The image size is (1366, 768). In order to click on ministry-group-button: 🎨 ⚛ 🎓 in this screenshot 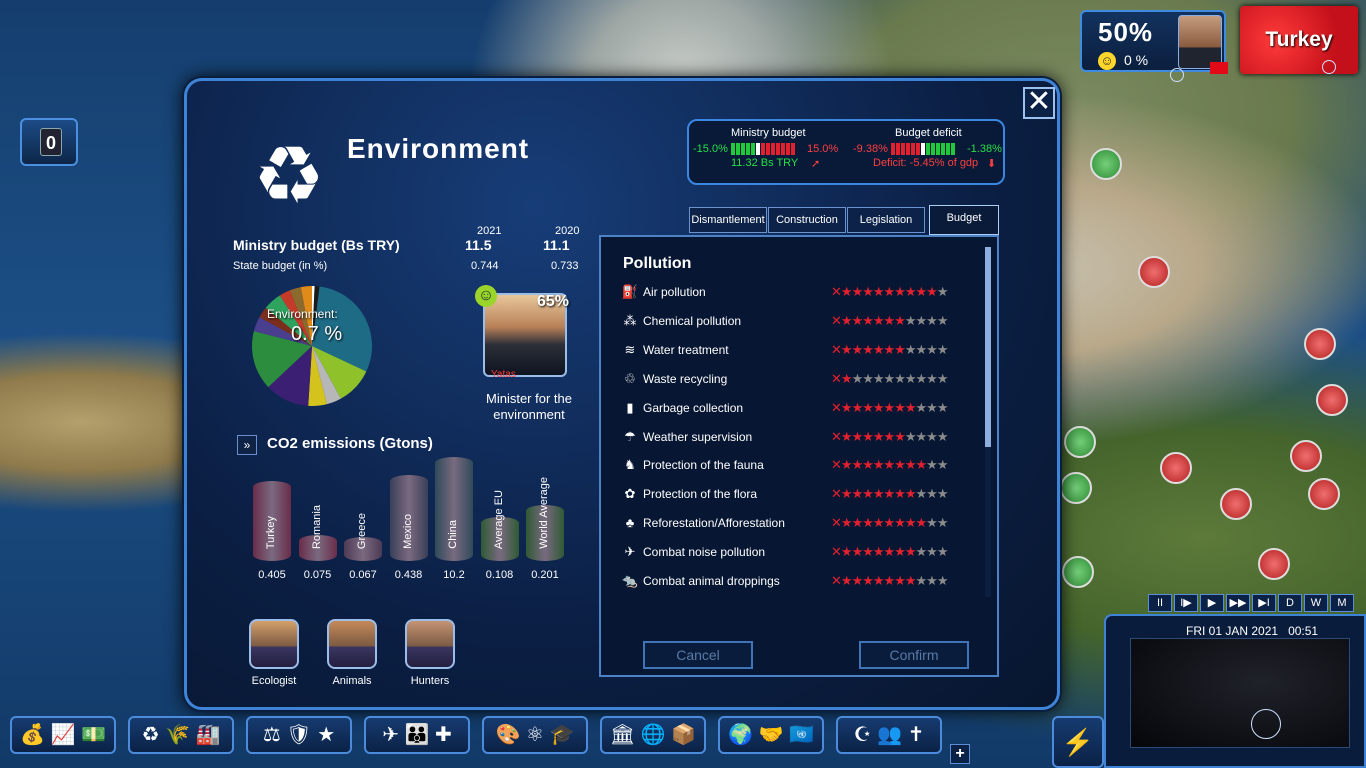, I will do `click(535, 735)`.